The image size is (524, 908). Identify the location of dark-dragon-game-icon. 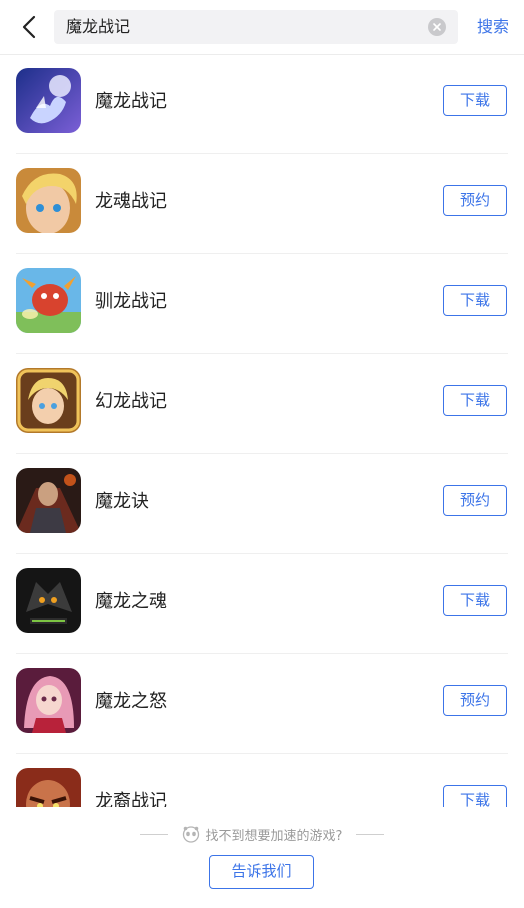
(48, 600).